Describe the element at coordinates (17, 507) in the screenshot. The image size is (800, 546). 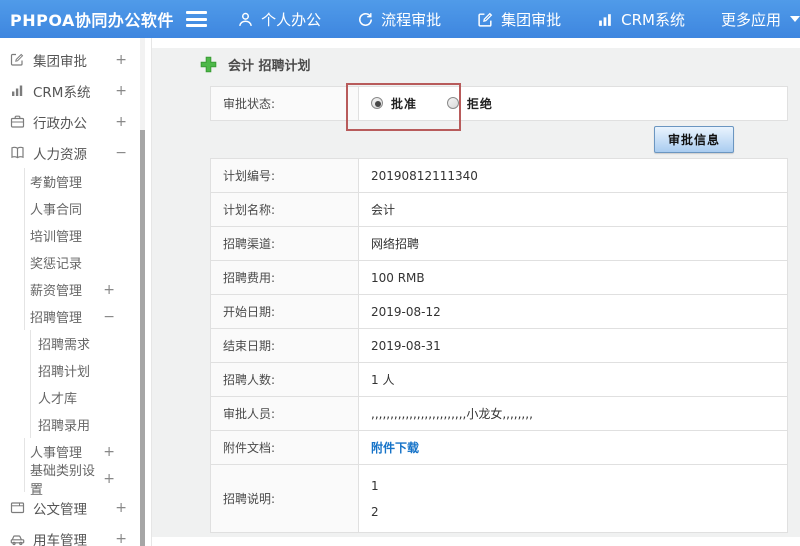
I see `document-icon` at that location.